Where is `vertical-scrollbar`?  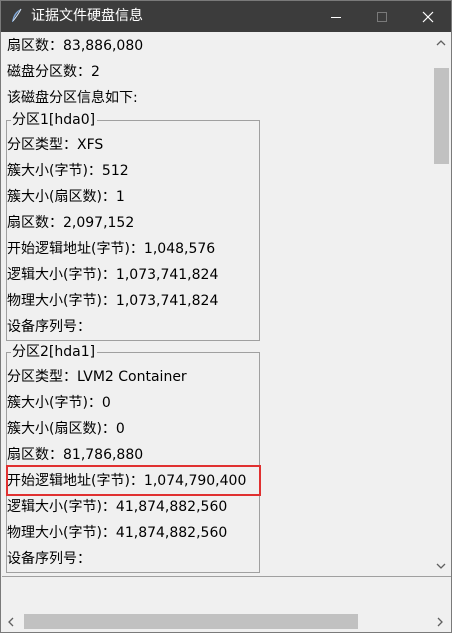 vertical-scrollbar is located at coordinates (441, 304).